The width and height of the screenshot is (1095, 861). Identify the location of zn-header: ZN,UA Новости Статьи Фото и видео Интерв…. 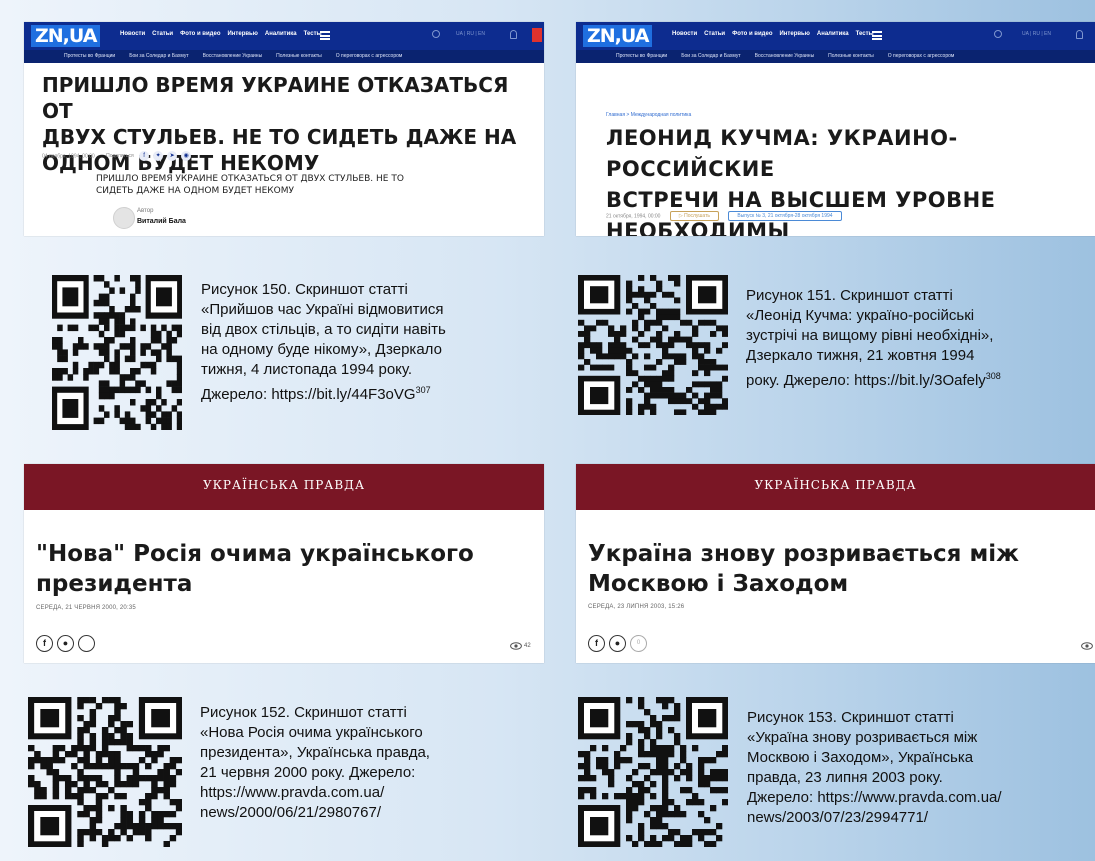
(284, 36).